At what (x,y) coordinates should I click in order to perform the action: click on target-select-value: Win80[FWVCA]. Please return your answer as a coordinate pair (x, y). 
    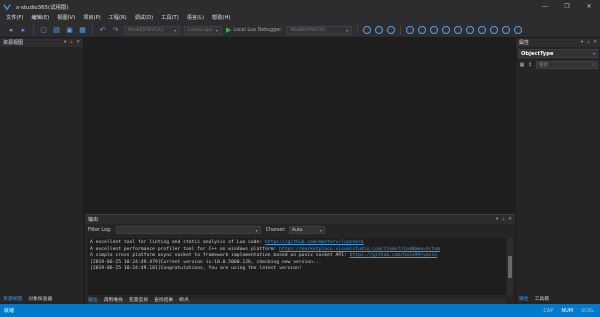
    Looking at the image, I should click on (307, 30).